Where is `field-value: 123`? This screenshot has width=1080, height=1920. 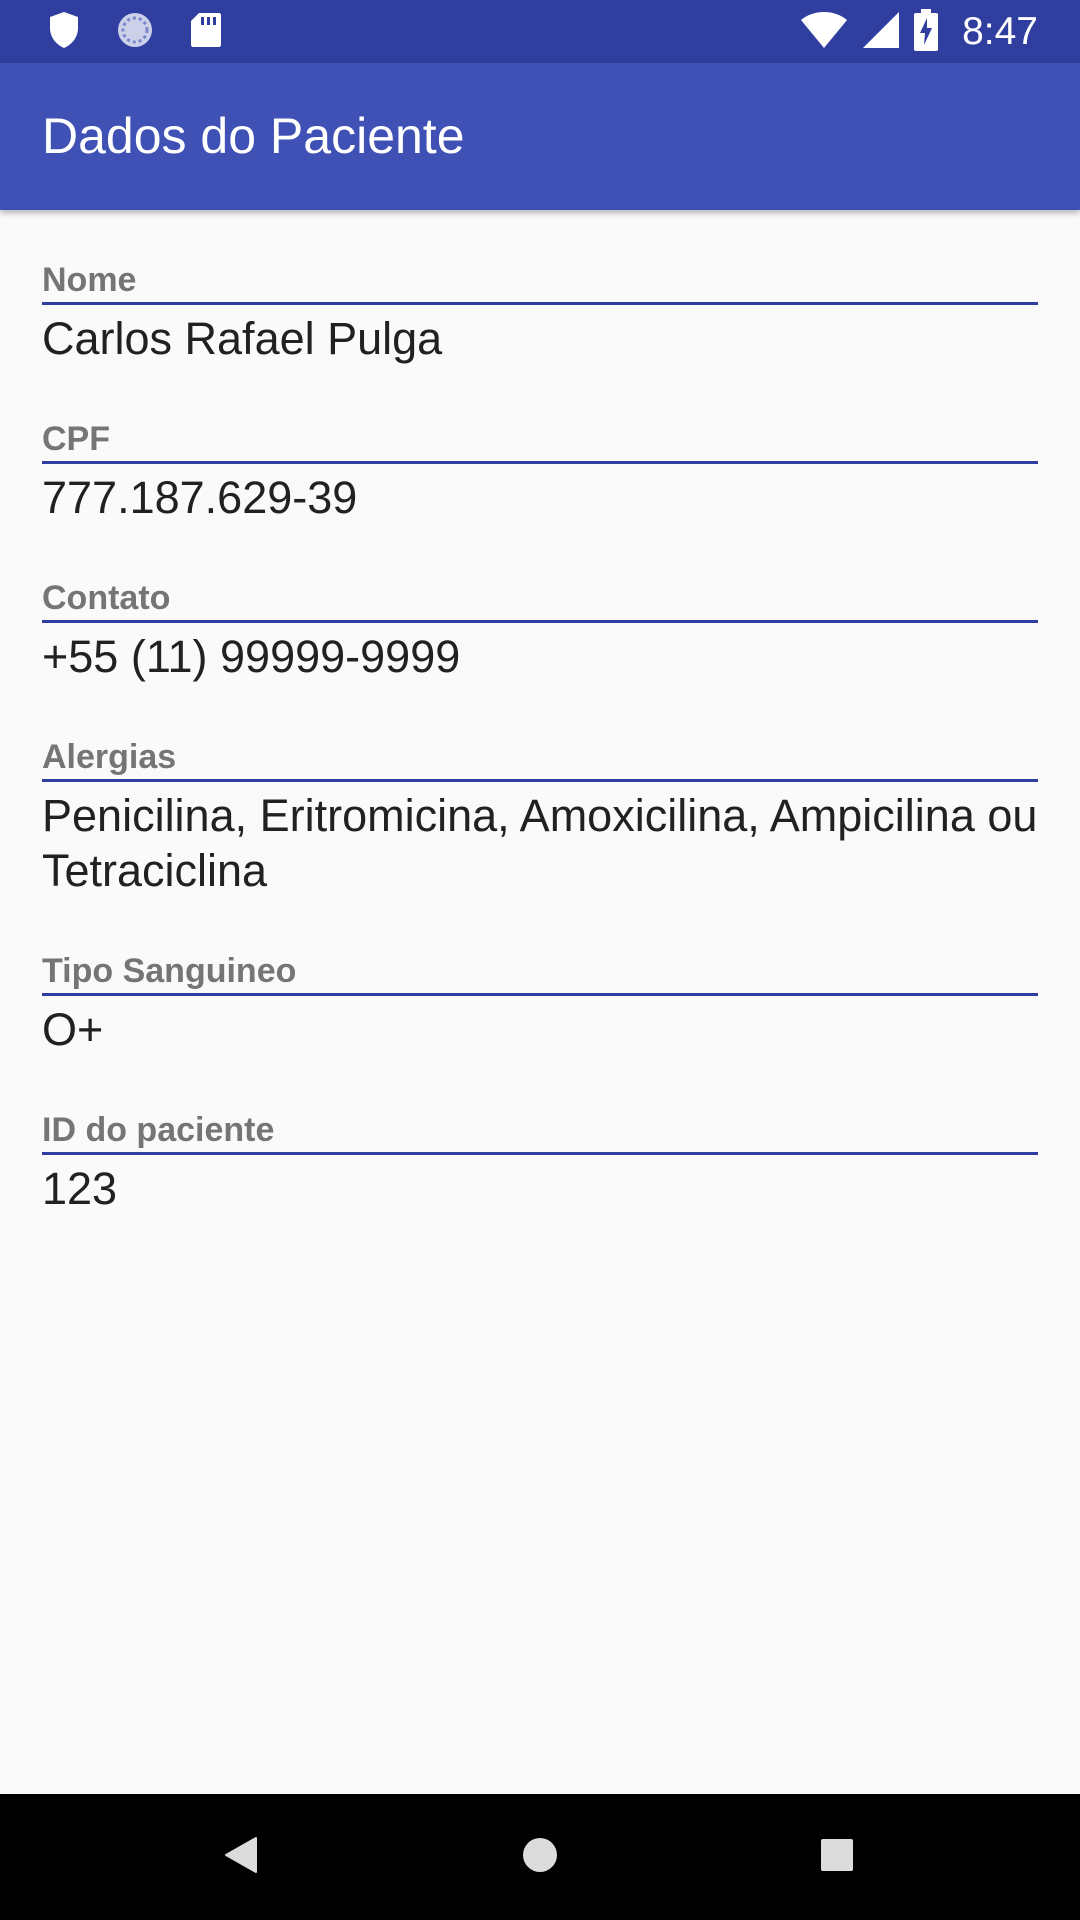 field-value: 123 is located at coordinates (80, 1188).